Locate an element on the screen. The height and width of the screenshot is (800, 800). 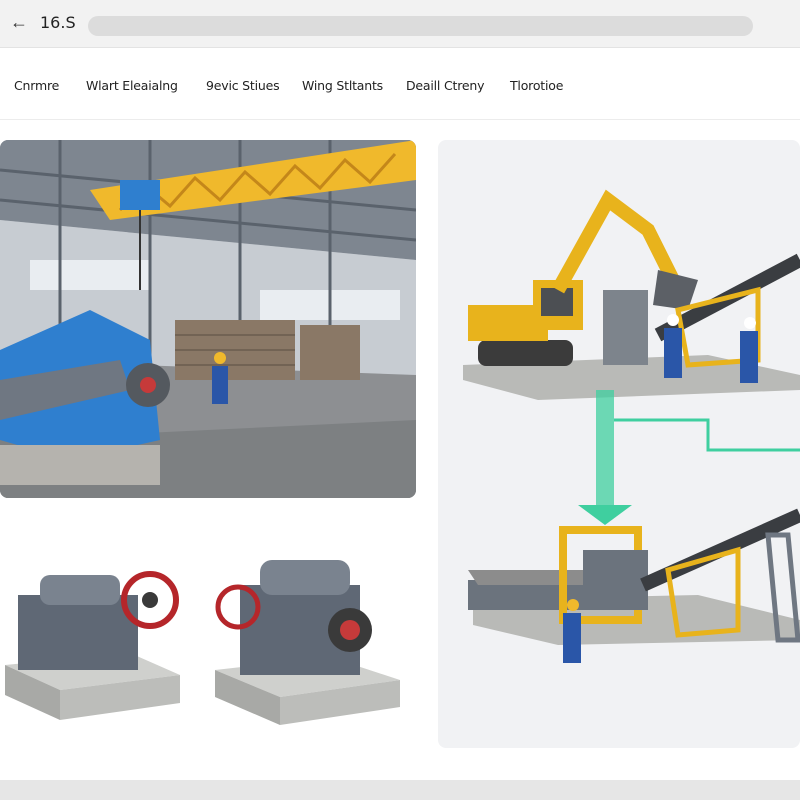
excavator is located at coordinates (525, 353).